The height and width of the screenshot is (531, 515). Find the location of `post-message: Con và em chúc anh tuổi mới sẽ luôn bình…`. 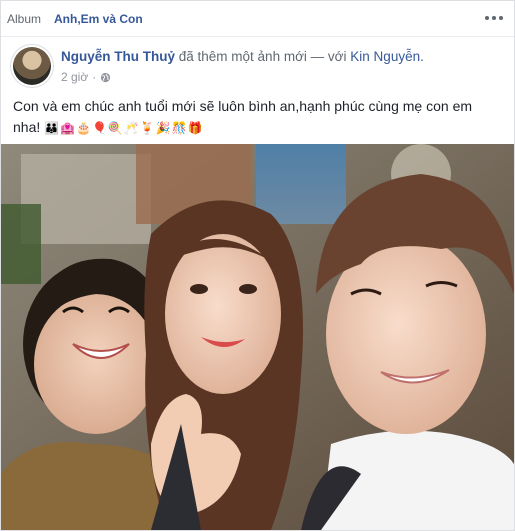

post-message: Con và em chúc anh tuổi mới sẽ luôn bình… is located at coordinates (258, 117).